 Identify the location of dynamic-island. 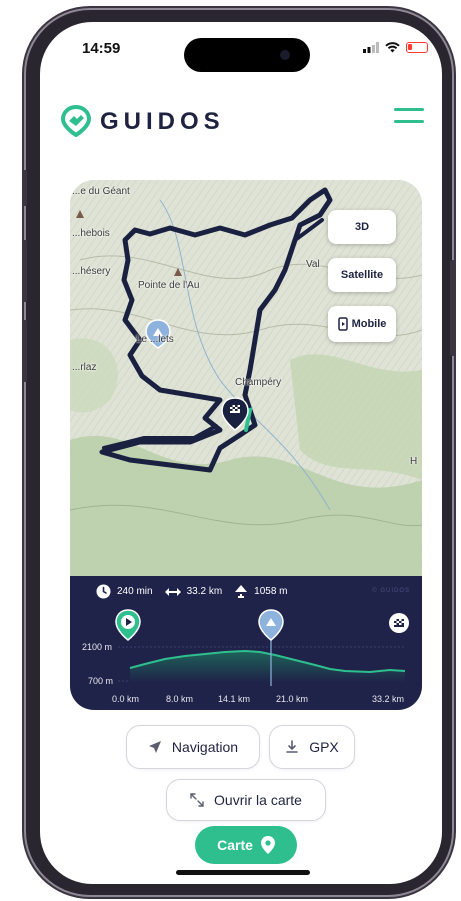
(247, 55).